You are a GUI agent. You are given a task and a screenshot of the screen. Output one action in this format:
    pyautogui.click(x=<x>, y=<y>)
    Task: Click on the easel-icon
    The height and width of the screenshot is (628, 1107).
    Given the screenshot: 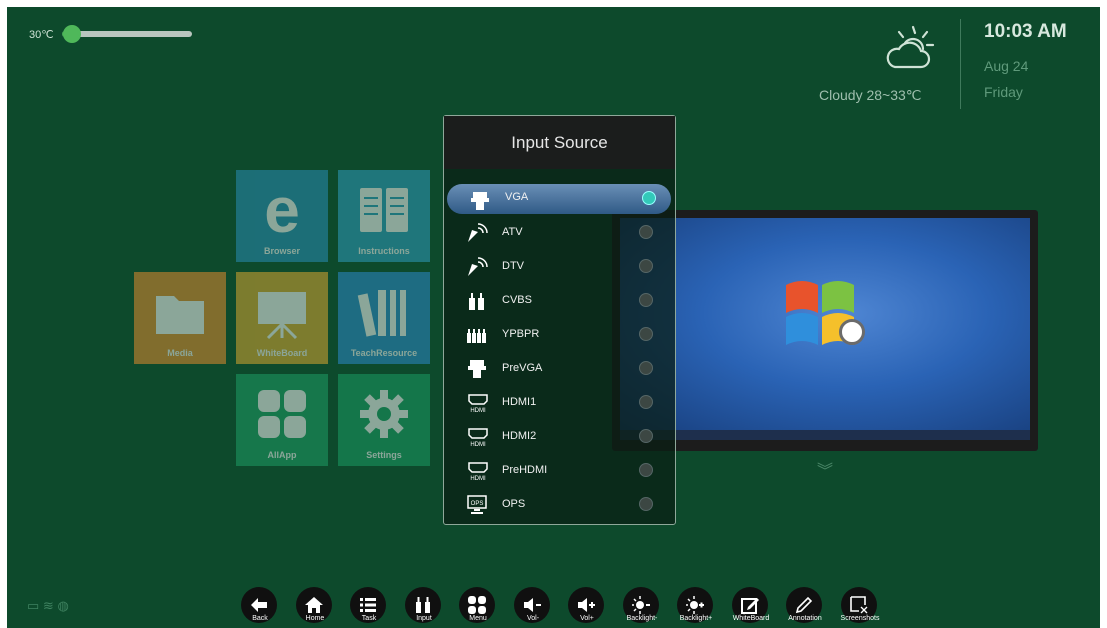 What is the action you would take?
    pyautogui.click(x=282, y=316)
    